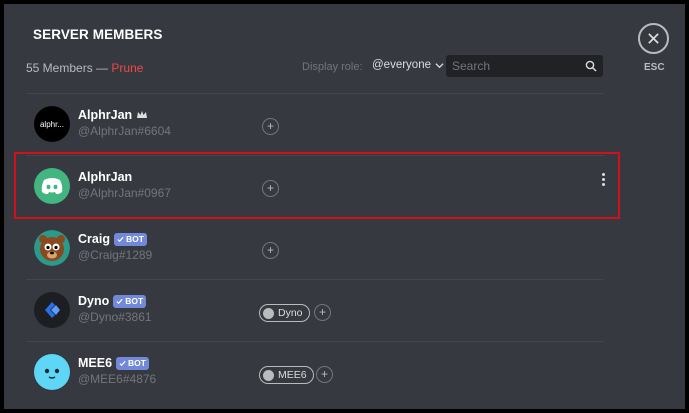 This screenshot has height=413, width=689. I want to click on member-row: Craig BOT @Craig#1289 +, so click(315, 248).